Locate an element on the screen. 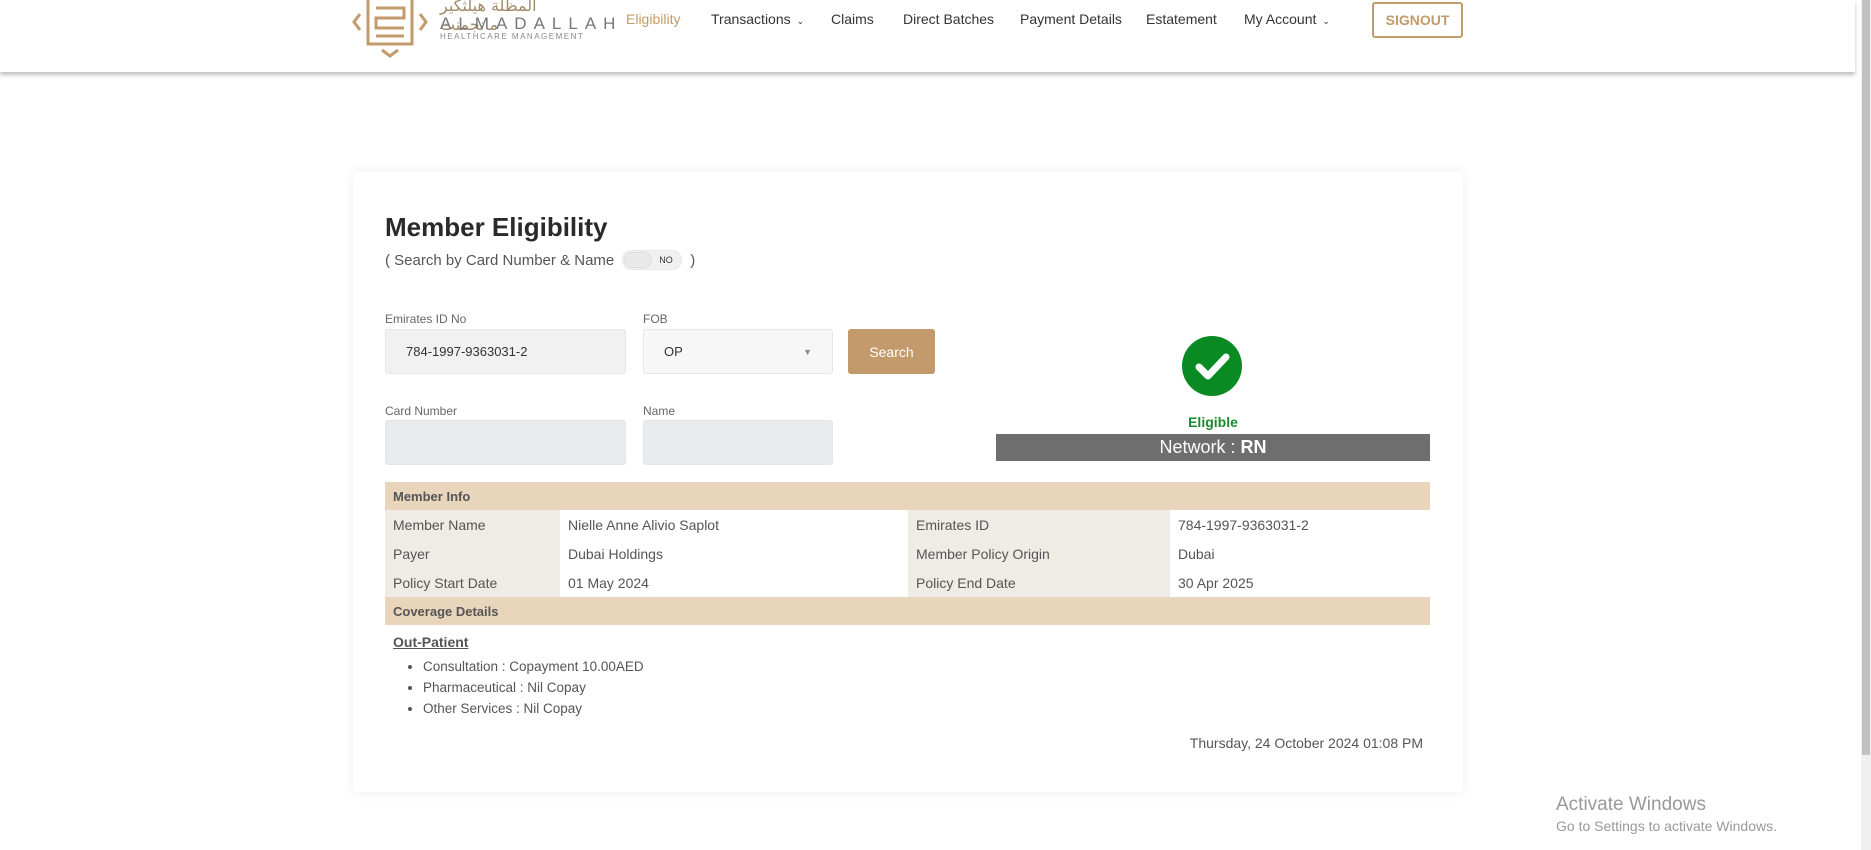  cell: Emirates ID is located at coordinates (1039, 524).